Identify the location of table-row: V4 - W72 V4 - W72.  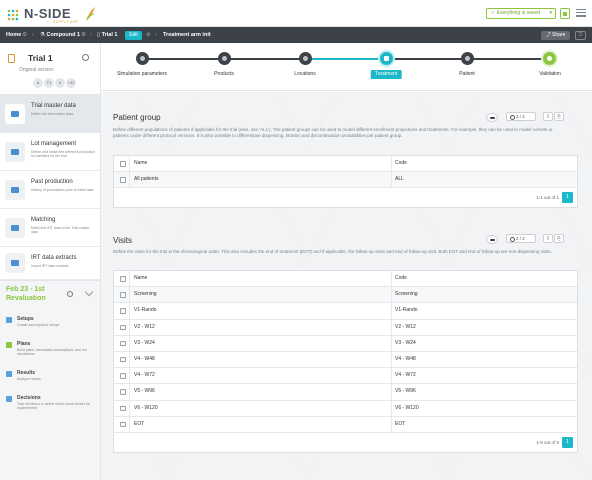
(345, 376).